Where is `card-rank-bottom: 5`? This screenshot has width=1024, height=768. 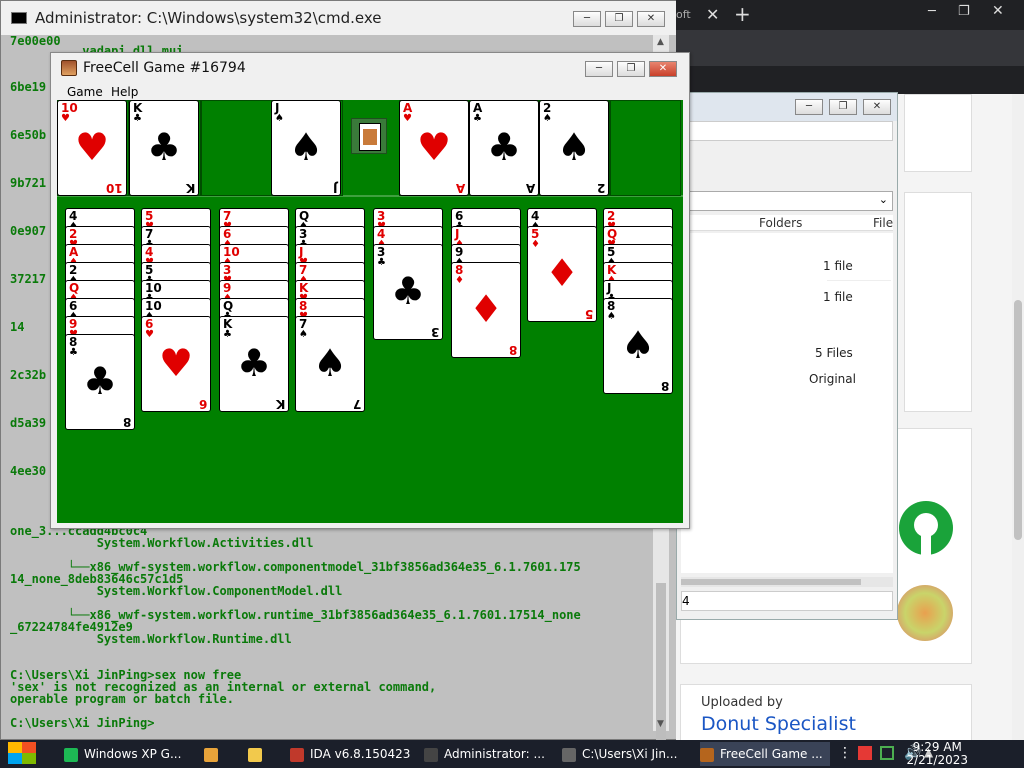
card-rank-bottom: 5 is located at coordinates (588, 314).